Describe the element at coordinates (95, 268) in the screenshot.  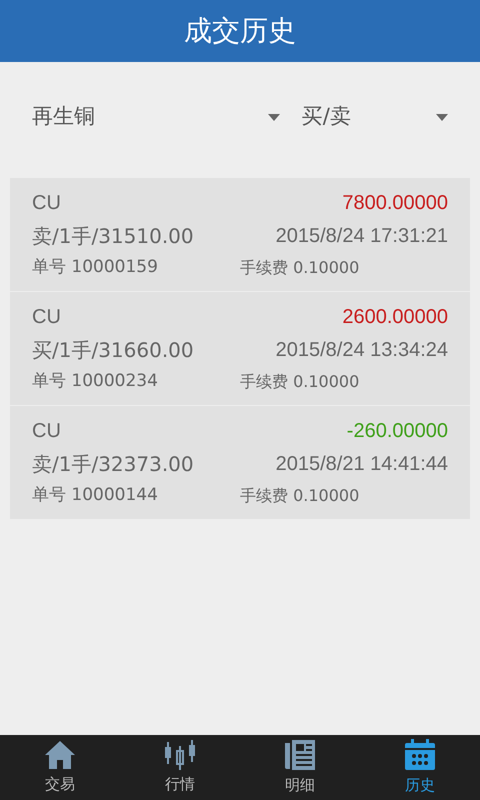
I see `order-number: 单号 10000159` at that location.